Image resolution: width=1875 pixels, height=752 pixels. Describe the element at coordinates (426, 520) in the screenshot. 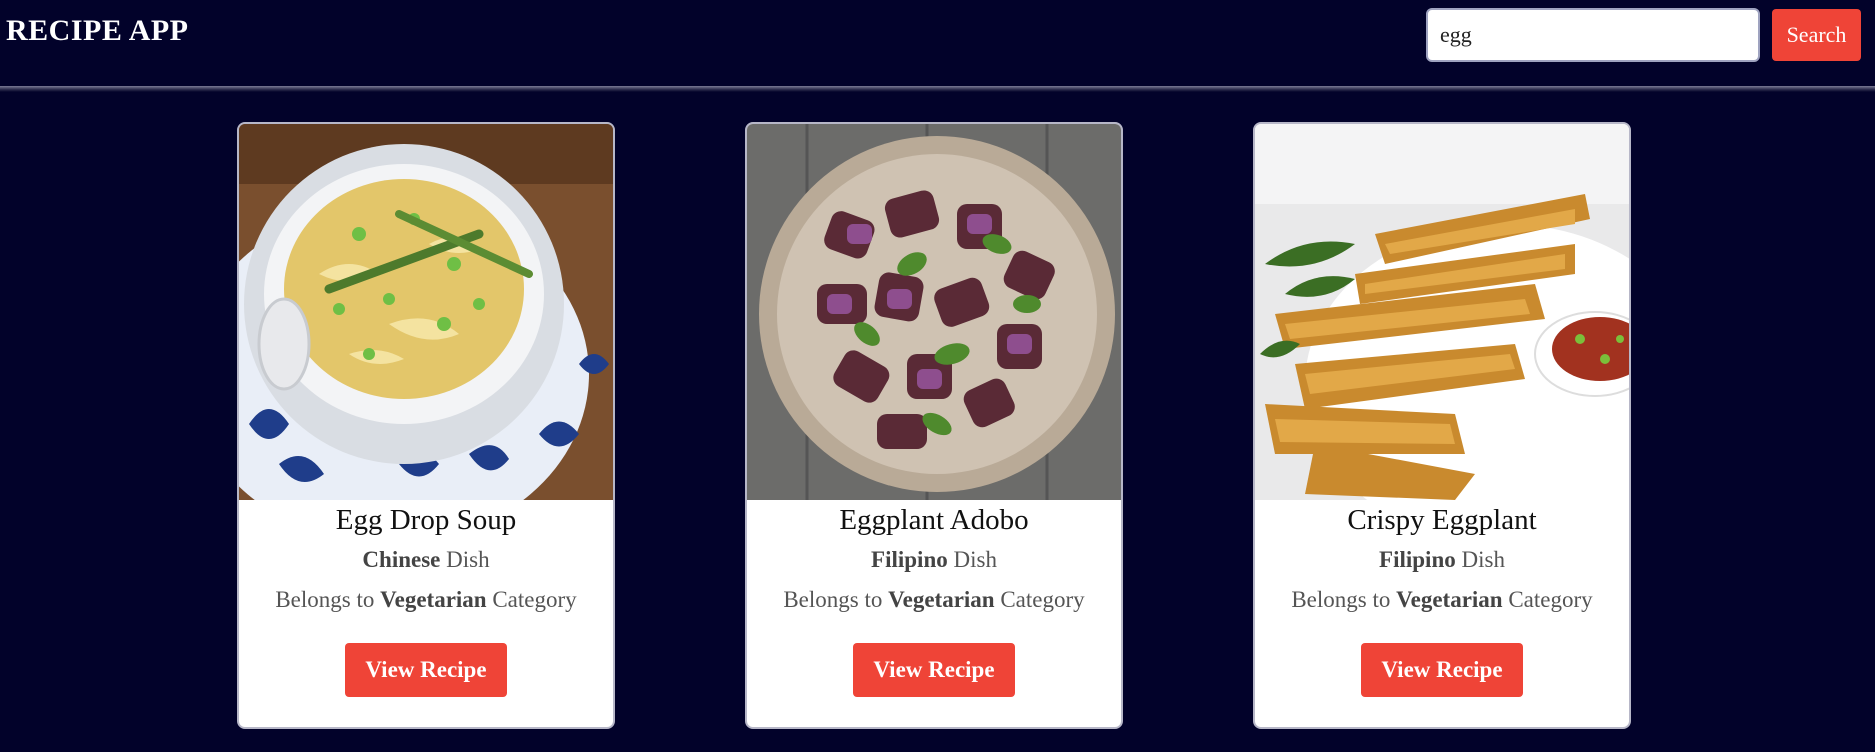

I see `recipe-title: Egg Drop Soup` at that location.